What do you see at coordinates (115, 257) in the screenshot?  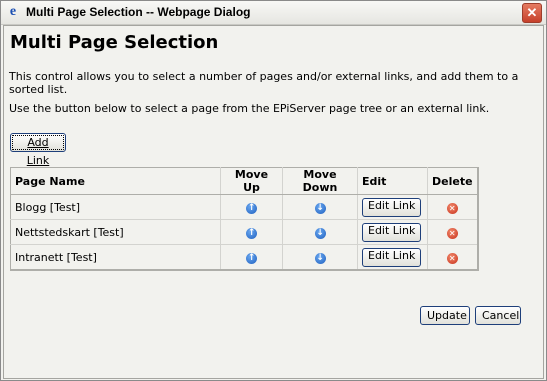 I see `row-page-name: Intranett [Test]` at bounding box center [115, 257].